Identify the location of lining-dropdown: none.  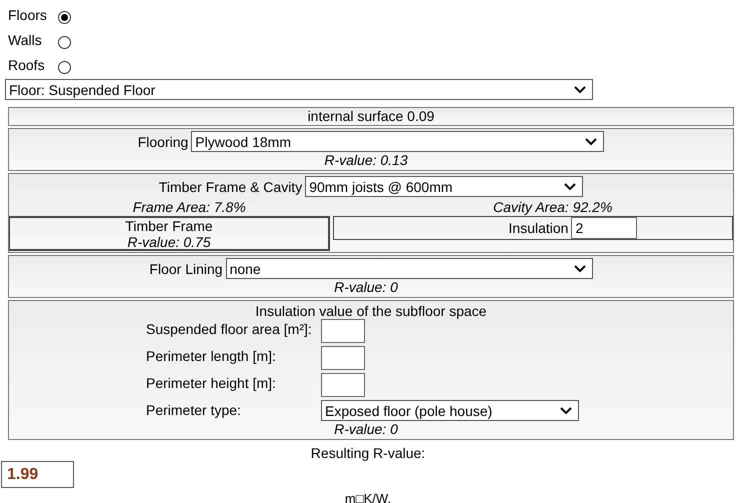
(409, 268).